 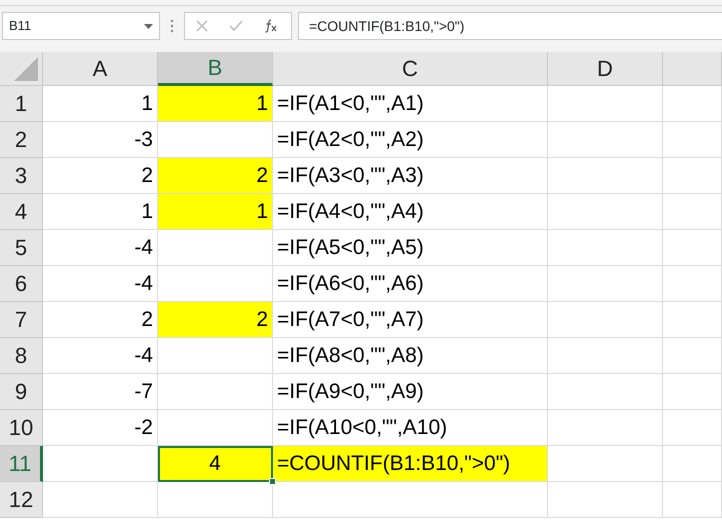 What do you see at coordinates (350, 319) in the screenshot?
I see `cell-value: =IF(A7<0,"",A7)` at bounding box center [350, 319].